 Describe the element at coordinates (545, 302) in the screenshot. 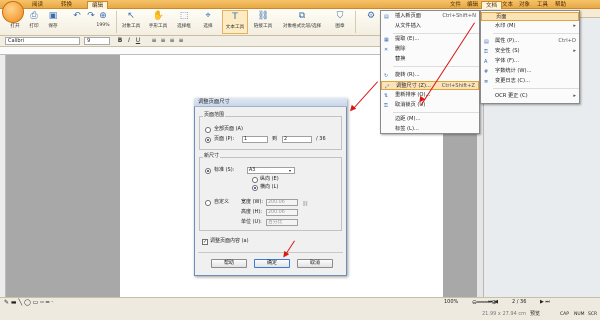

I see `next-page-button: ▶ ⏭` at that location.